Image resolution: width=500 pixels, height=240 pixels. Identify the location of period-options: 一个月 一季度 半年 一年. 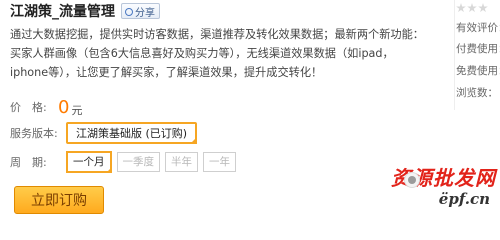
(151, 161).